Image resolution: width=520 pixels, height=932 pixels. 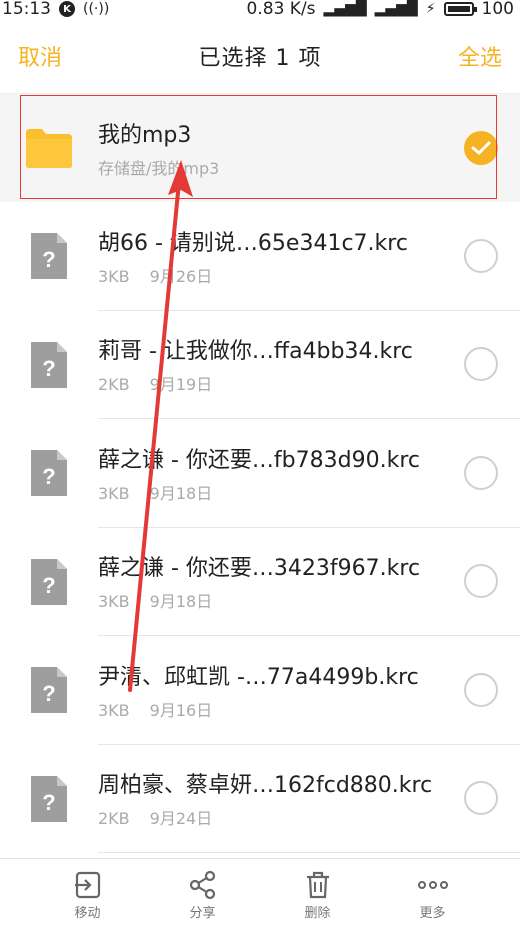 What do you see at coordinates (266, 709) in the screenshot?
I see `item-meta: 3KB 9月16日` at bounding box center [266, 709].